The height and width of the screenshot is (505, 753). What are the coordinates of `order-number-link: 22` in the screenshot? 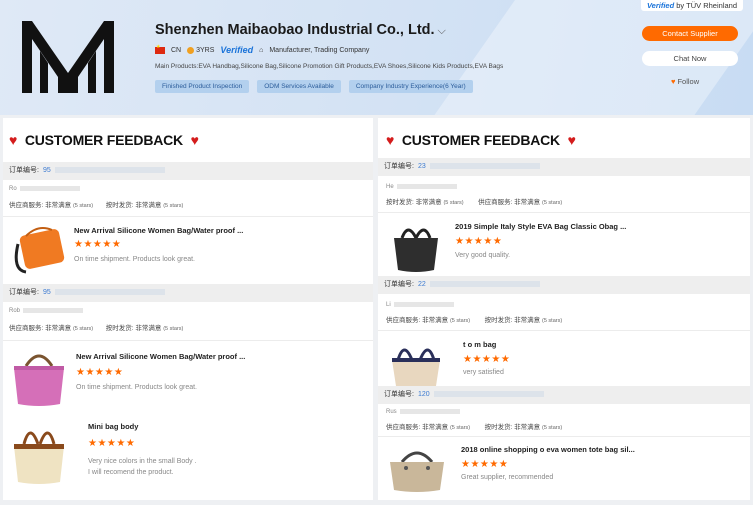 It's located at (422, 284).